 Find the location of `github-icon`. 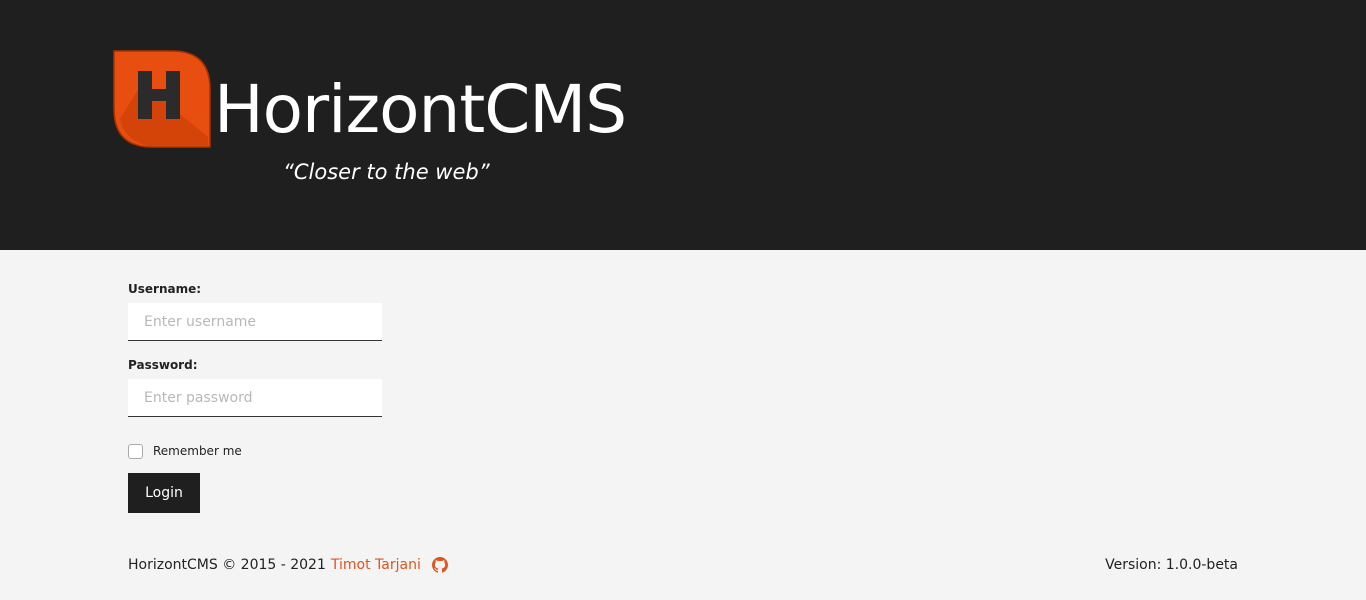

github-icon is located at coordinates (439, 565).